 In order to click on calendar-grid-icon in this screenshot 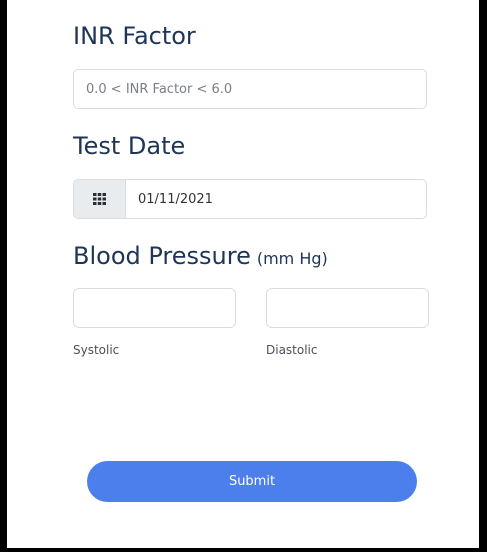, I will do `click(99, 199)`.